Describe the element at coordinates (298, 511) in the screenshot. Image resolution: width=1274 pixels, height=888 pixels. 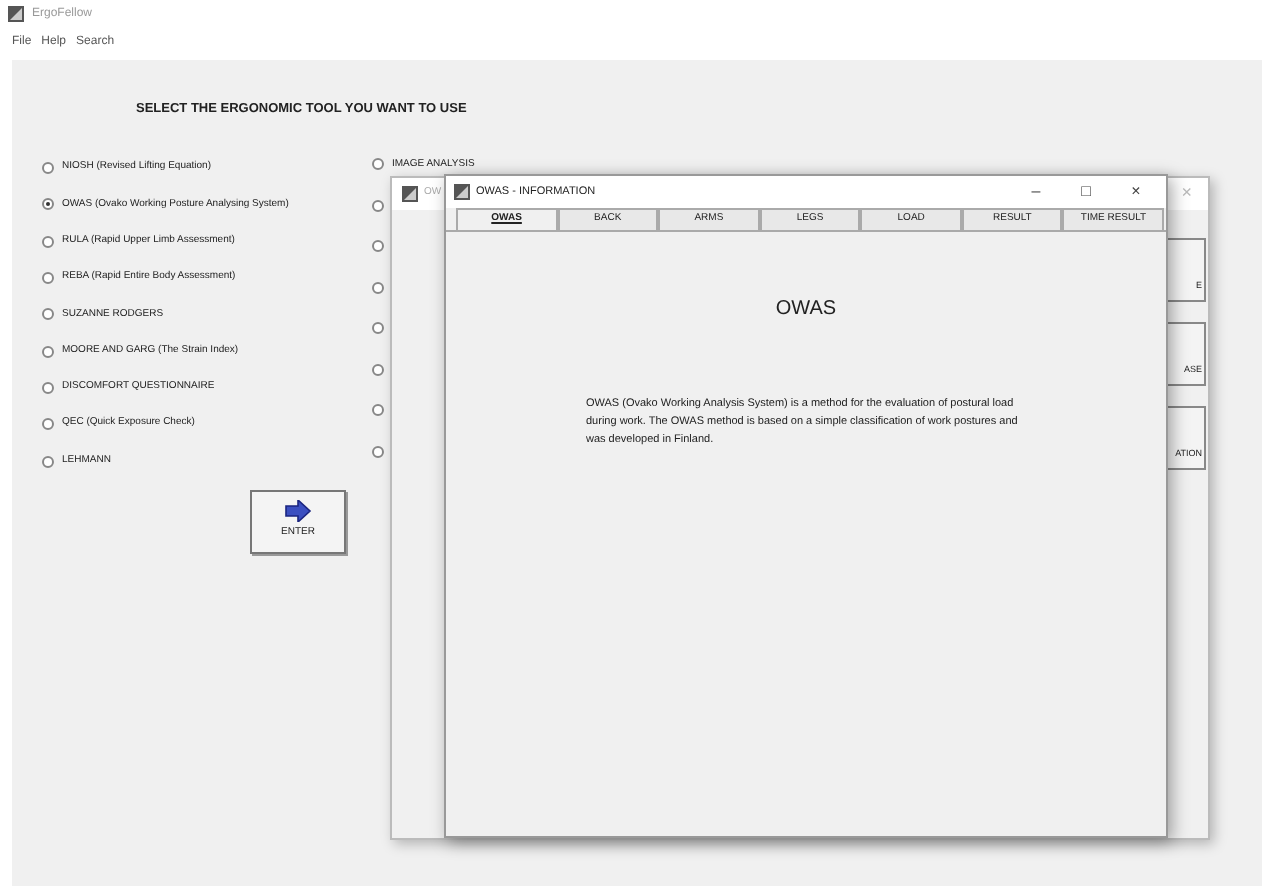
I see `arrow-icon` at that location.